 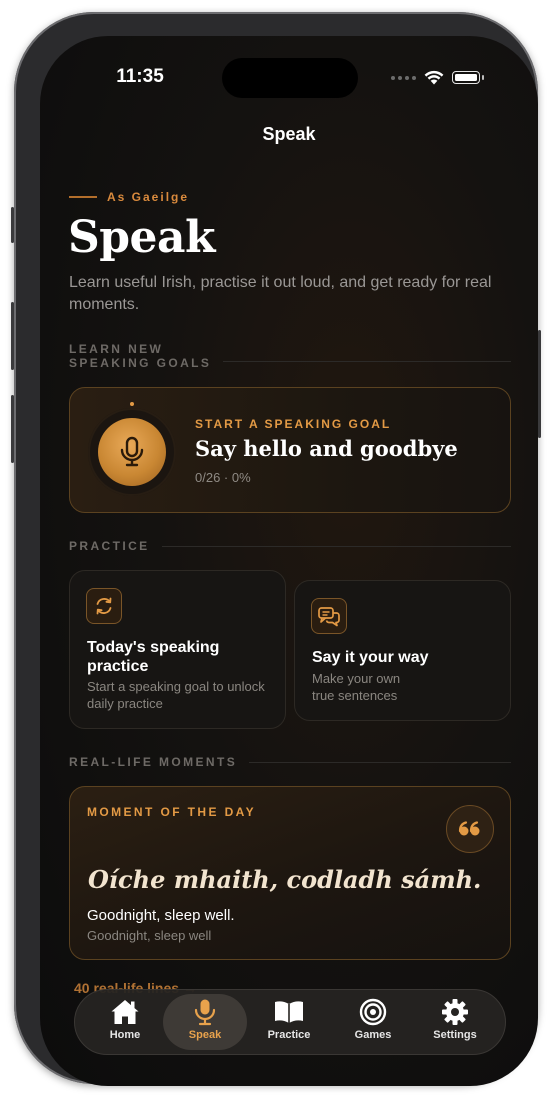 I want to click on battery-cap, so click(x=483, y=77).